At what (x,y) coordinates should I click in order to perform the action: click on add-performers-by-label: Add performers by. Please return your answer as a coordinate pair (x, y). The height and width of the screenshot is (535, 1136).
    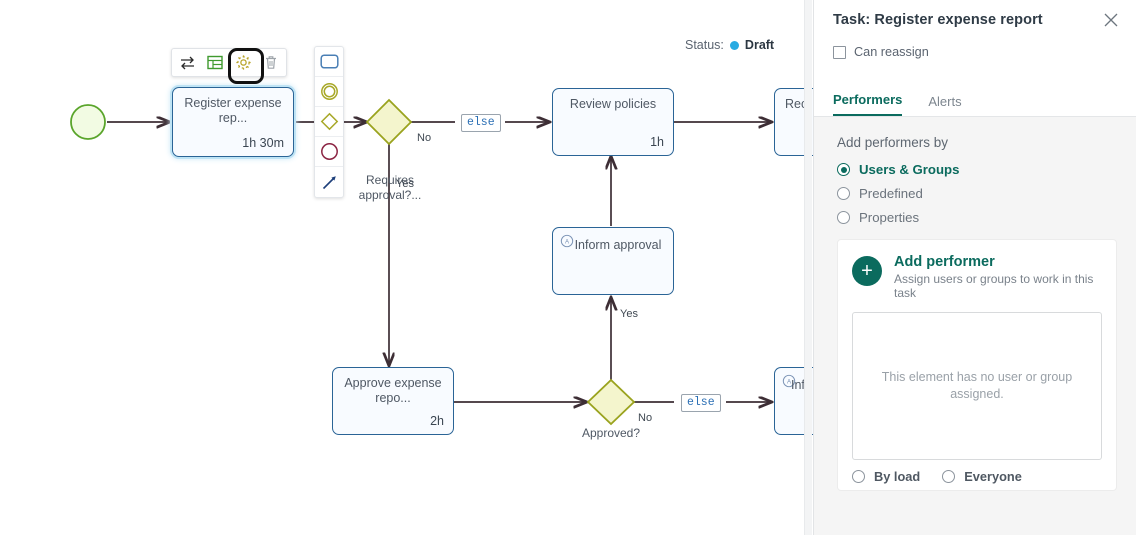
    Looking at the image, I should click on (893, 142).